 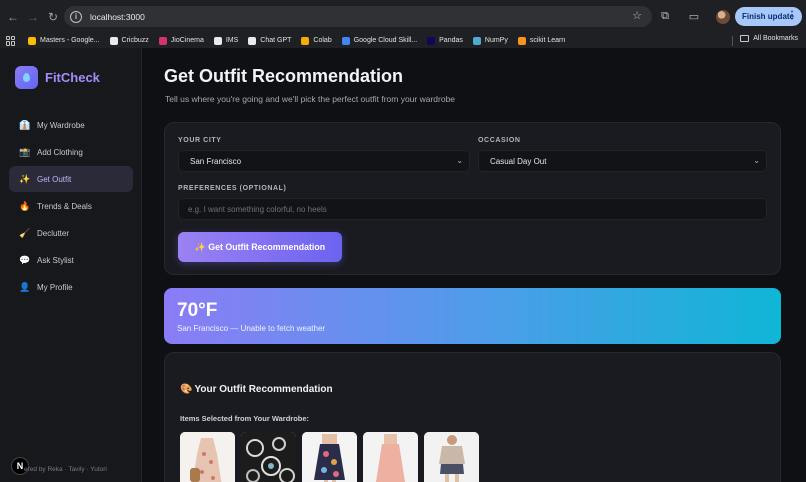 I want to click on bookmark-item: Pandas, so click(x=445, y=40).